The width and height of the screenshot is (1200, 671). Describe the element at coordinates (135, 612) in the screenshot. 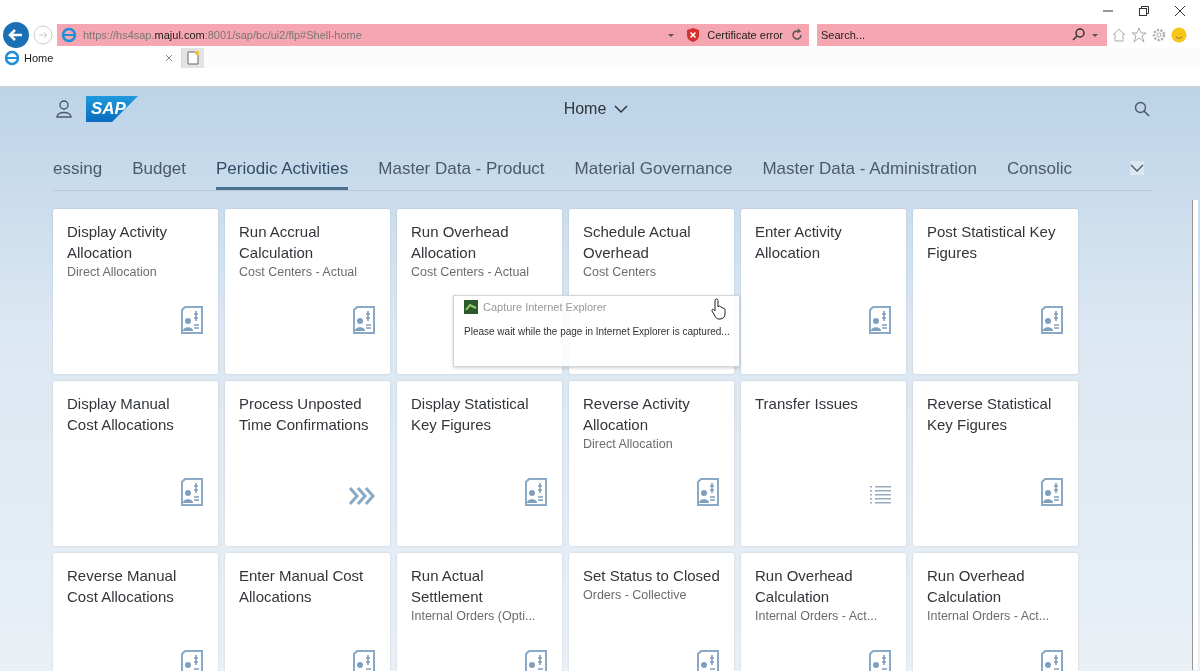

I see `app-tile: Reverse Manual Cost Allocations` at that location.